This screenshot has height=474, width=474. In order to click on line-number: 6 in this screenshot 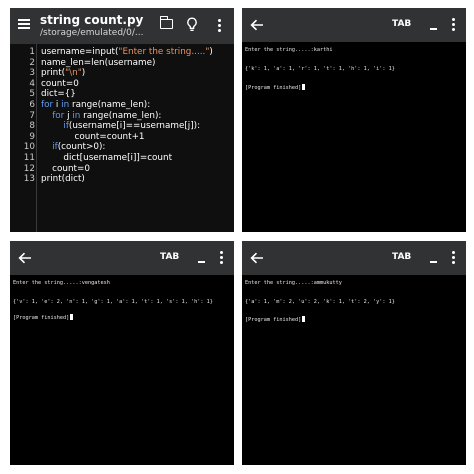, I will do `click(32, 105)`.